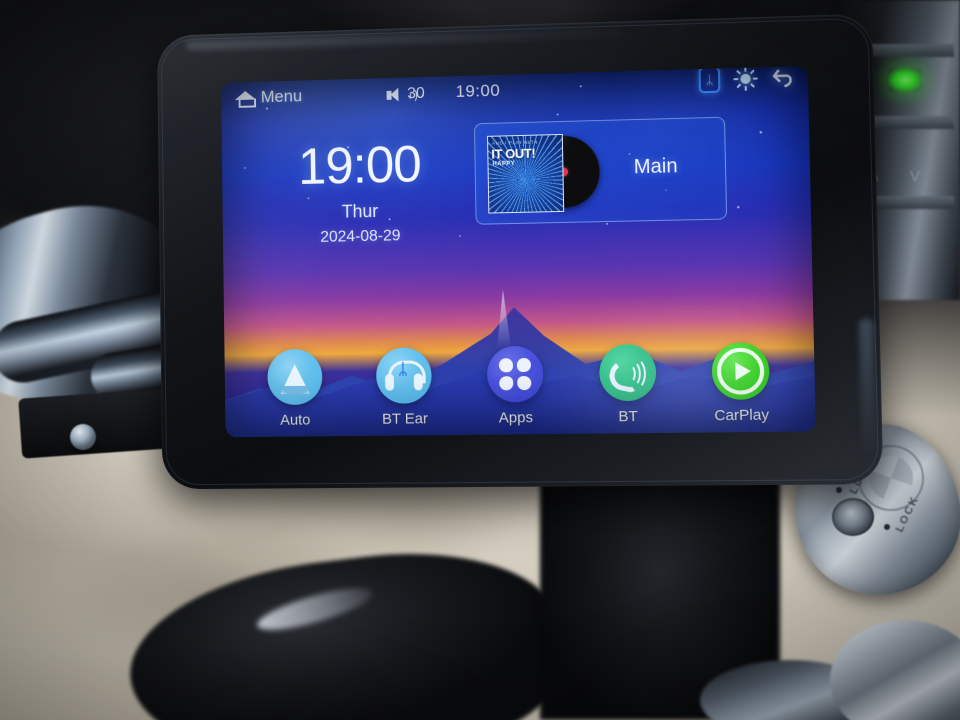  I want to click on keyhole-icon, so click(853, 517).